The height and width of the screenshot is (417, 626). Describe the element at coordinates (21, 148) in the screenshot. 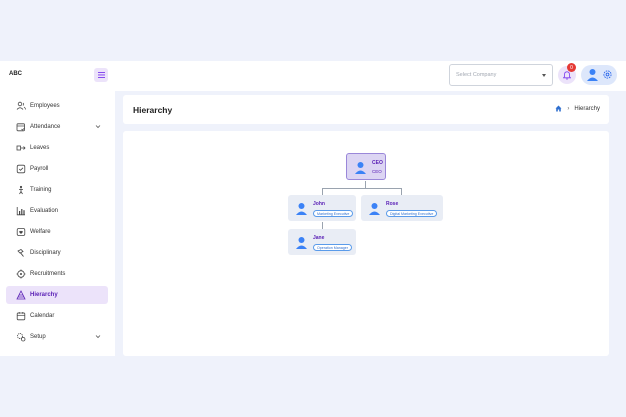

I see `leave-icon` at that location.